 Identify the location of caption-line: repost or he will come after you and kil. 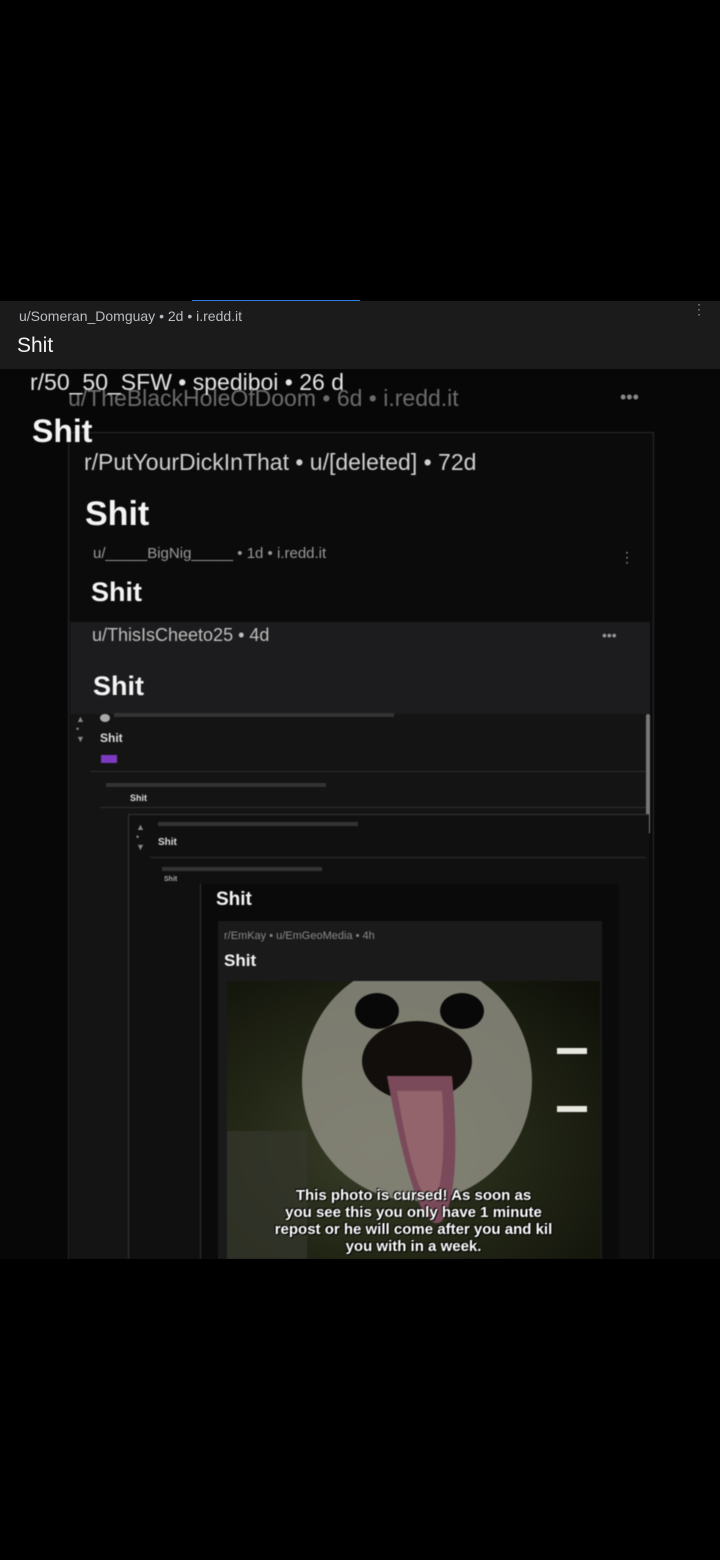
(413, 1229).